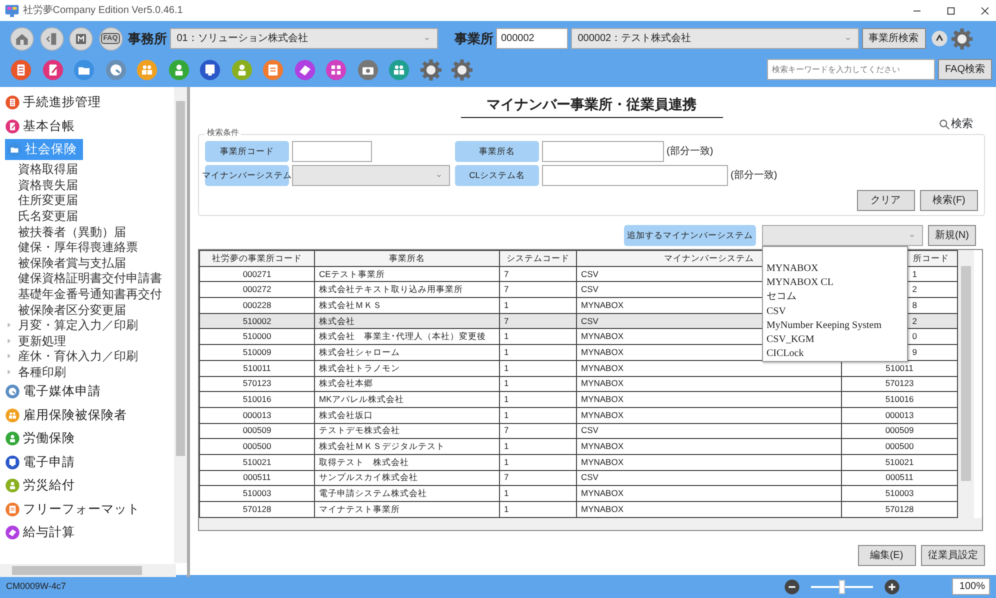  Describe the element at coordinates (53, 102) in the screenshot. I see `sidebar-item: 手続進捗管理` at that location.